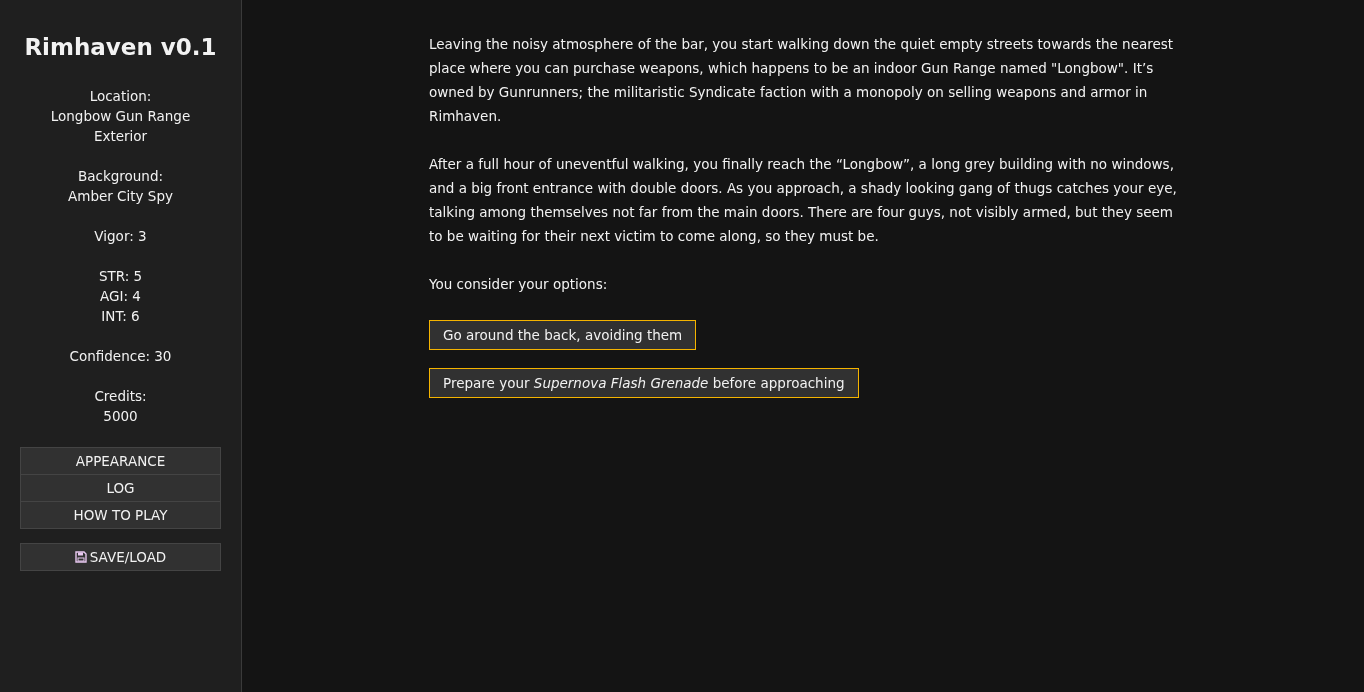 The width and height of the screenshot is (1364, 692). Describe the element at coordinates (120, 557) in the screenshot. I see `save-load-button: SAVE/LOAD` at that location.